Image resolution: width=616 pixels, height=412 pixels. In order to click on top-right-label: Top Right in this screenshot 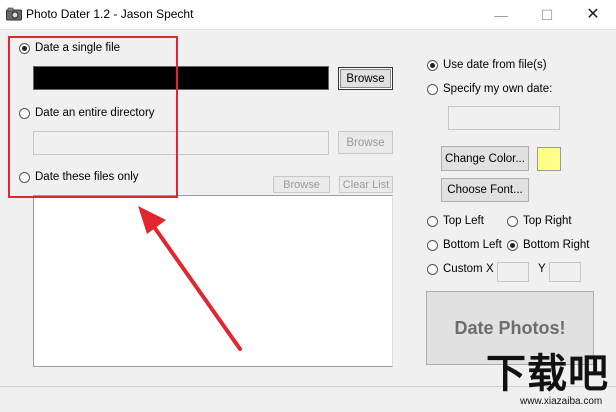, I will do `click(547, 221)`.